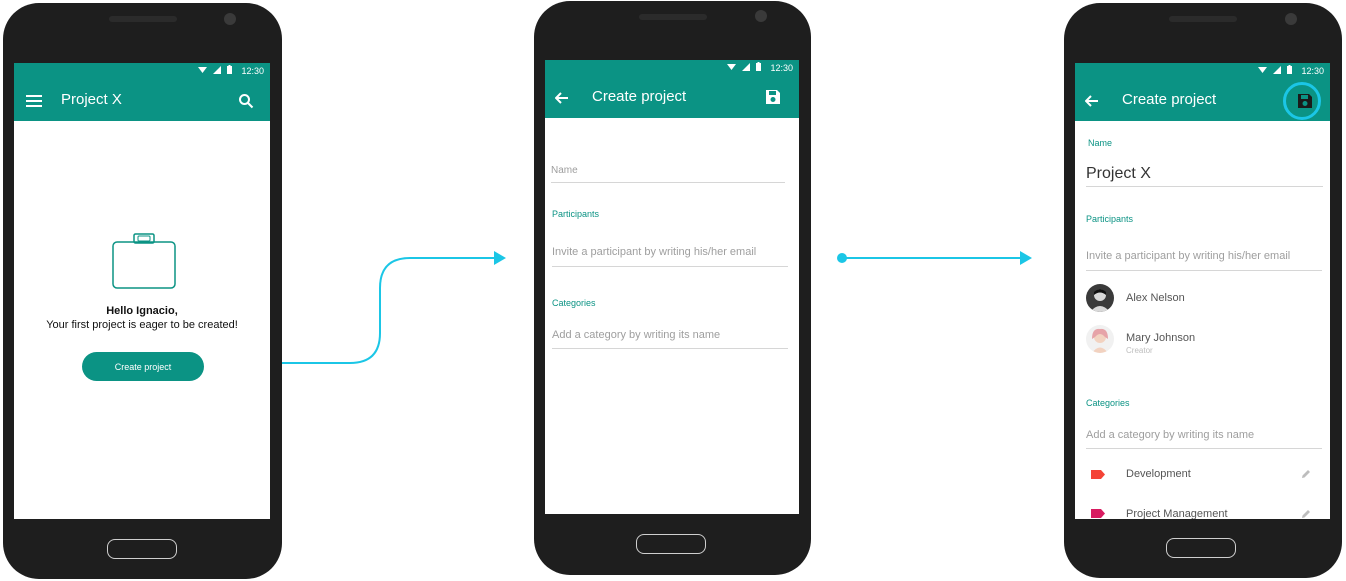 The image size is (1346, 581). I want to click on category-name: Project Management, so click(1177, 513).